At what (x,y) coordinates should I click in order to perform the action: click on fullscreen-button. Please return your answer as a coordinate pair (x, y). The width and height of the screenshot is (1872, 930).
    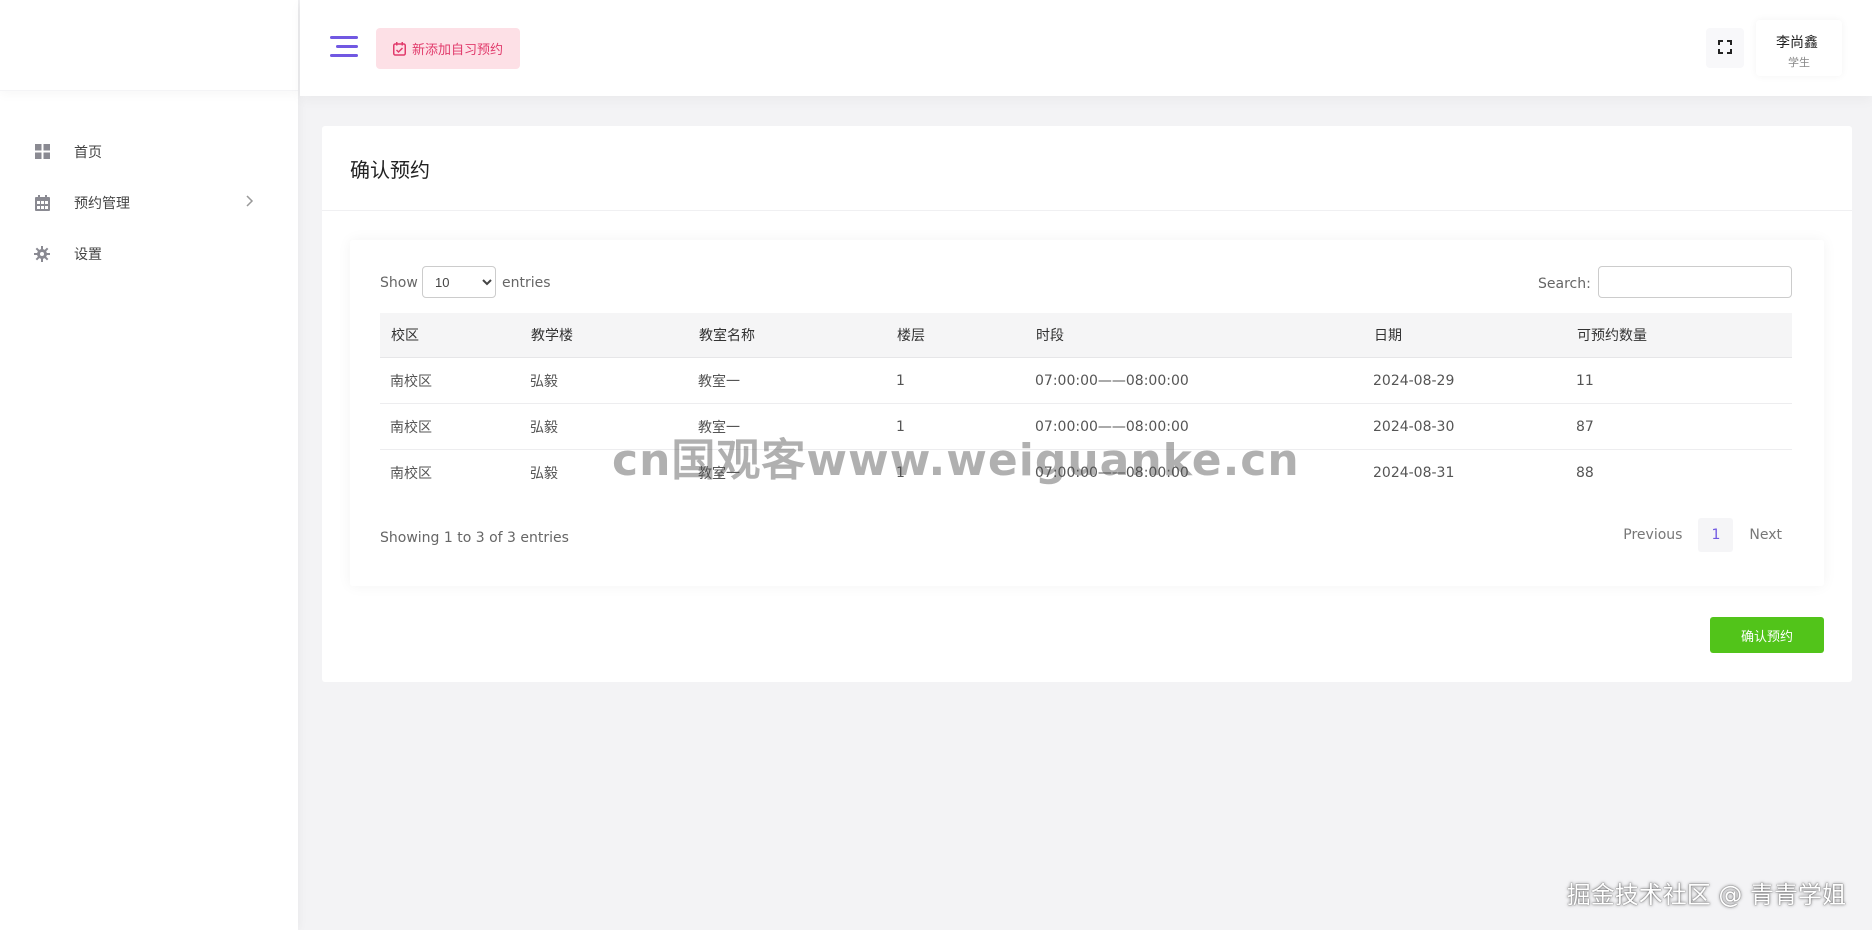
    Looking at the image, I should click on (1725, 48).